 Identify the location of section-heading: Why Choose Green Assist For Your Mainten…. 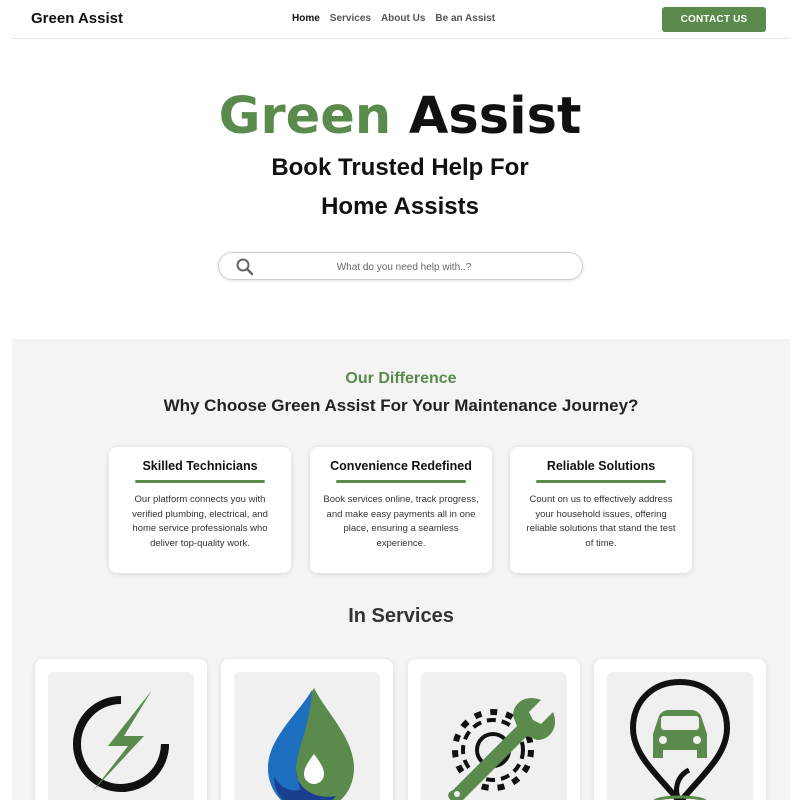
(401, 405).